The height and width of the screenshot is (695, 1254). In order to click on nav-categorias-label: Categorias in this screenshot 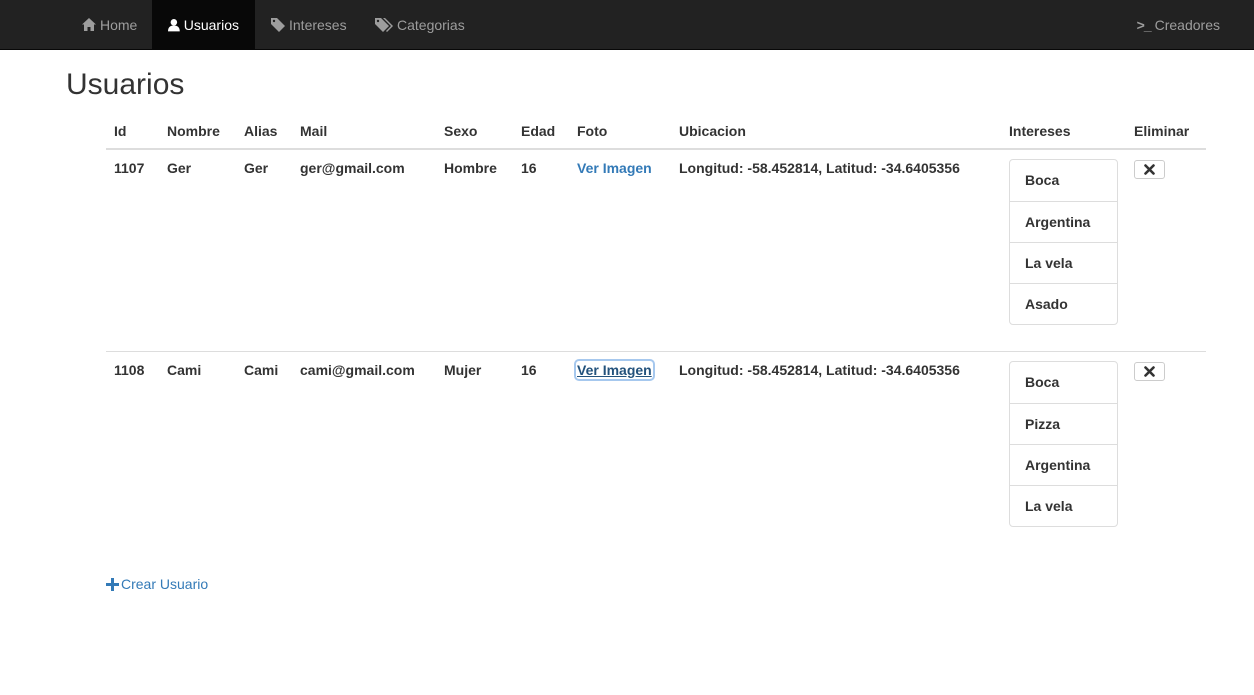, I will do `click(431, 24)`.